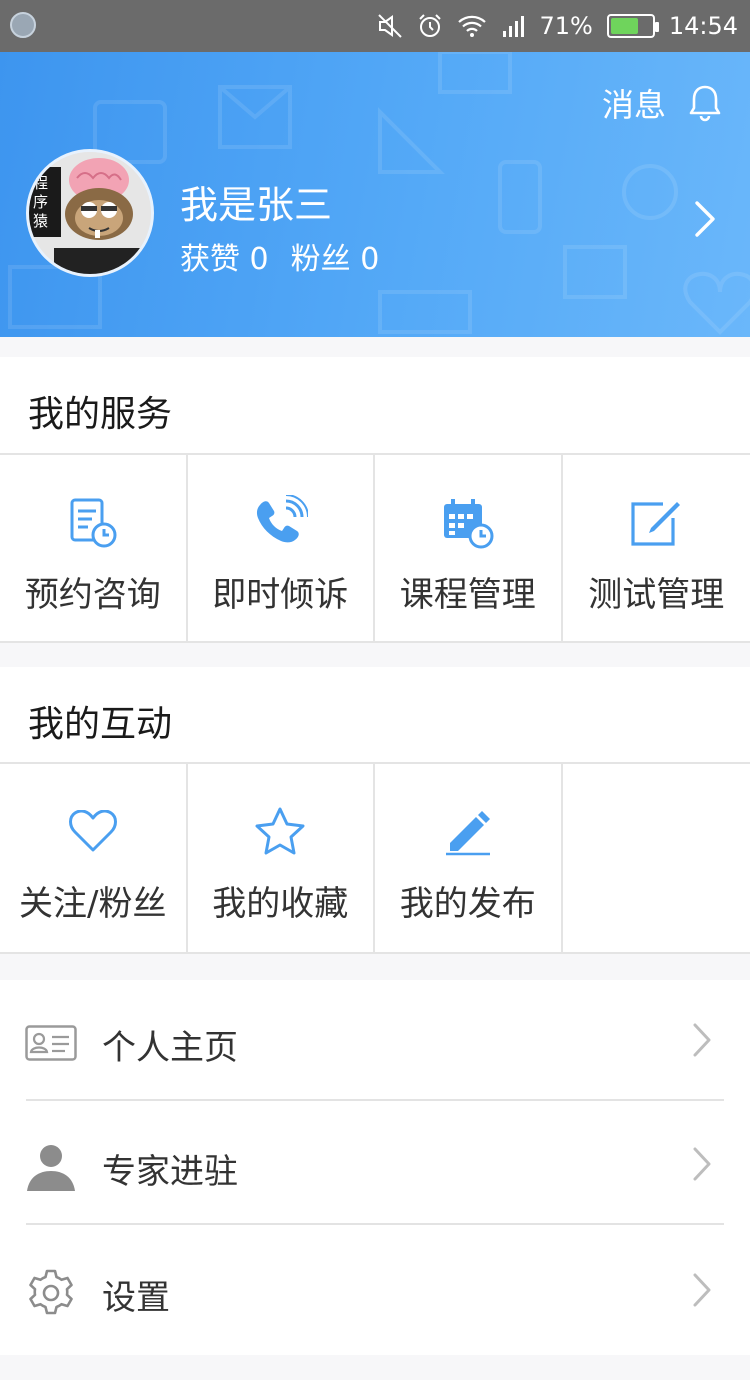  Describe the element at coordinates (100, 414) in the screenshot. I see `services-title: 我的服务` at that location.